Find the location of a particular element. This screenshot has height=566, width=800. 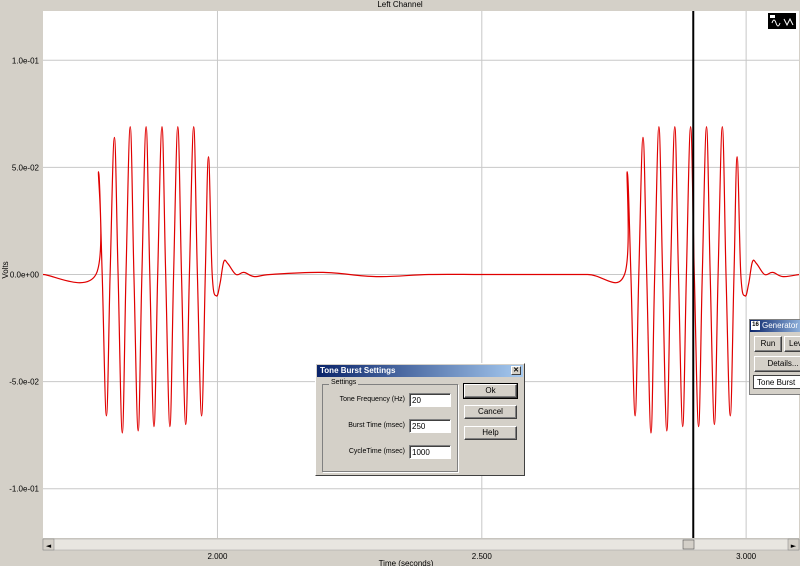

close-icon: ✕ is located at coordinates (516, 370).